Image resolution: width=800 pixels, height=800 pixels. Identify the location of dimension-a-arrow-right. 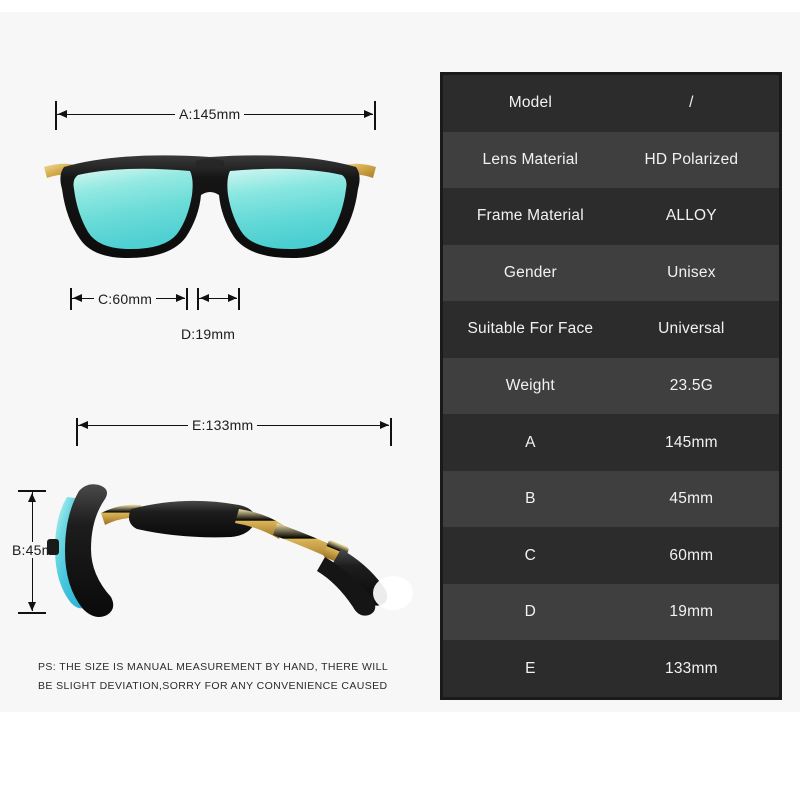
(368, 114).